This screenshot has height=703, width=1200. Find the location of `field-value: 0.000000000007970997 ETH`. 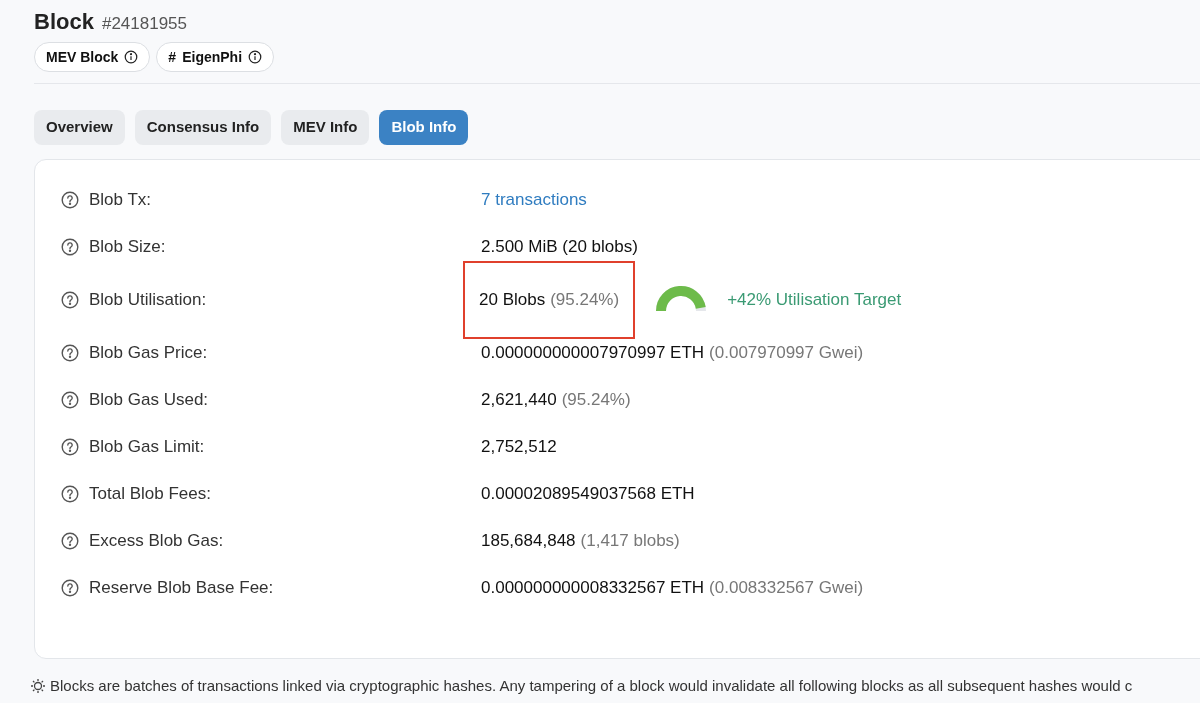

field-value: 0.000000000007970997 ETH is located at coordinates (593, 352).